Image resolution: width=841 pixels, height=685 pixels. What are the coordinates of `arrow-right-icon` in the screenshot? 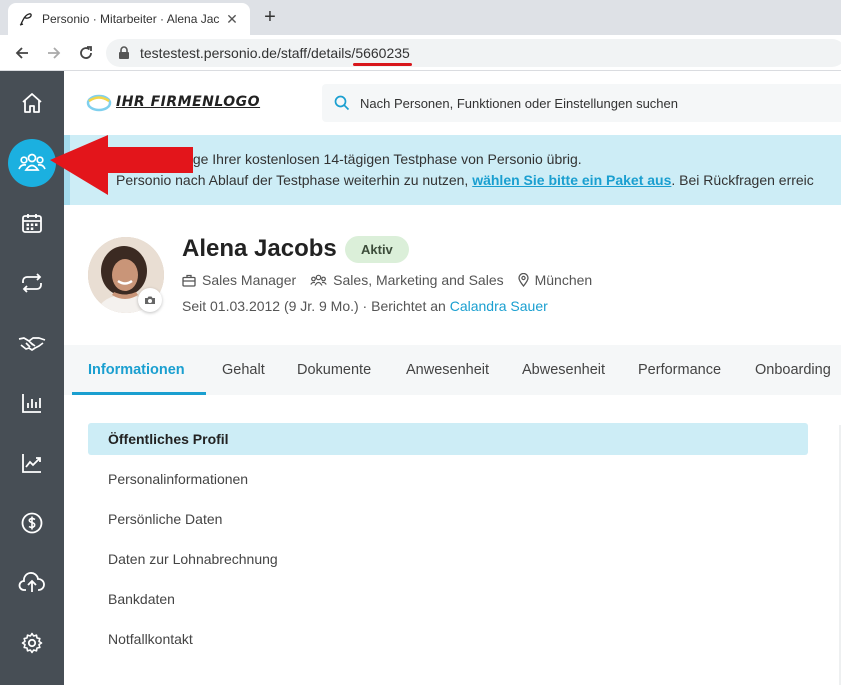 It's located at (54, 53).